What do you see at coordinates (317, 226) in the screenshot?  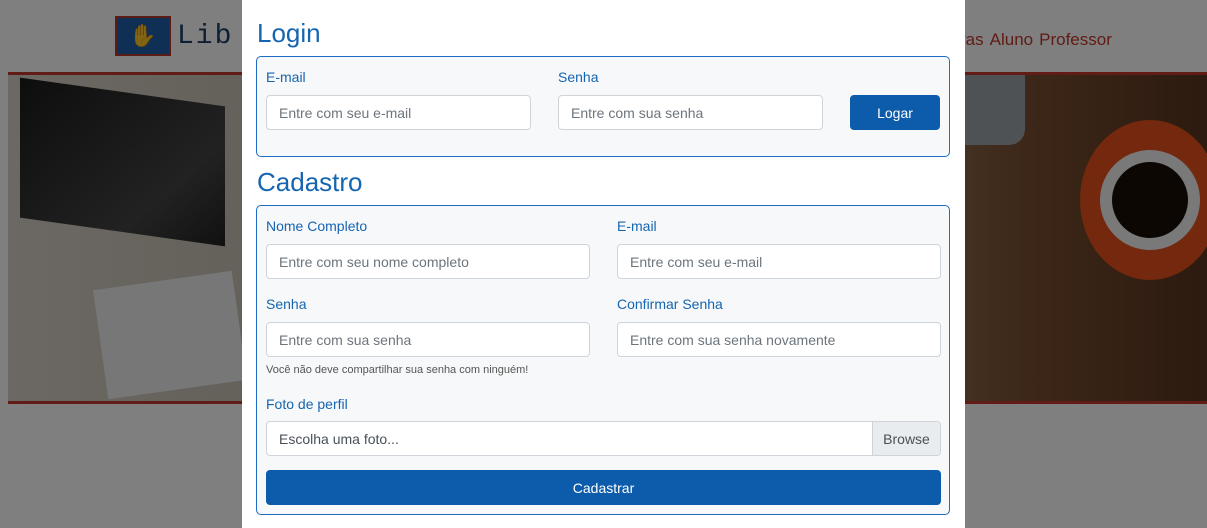 I see `register-name-label: Nome Completo` at bounding box center [317, 226].